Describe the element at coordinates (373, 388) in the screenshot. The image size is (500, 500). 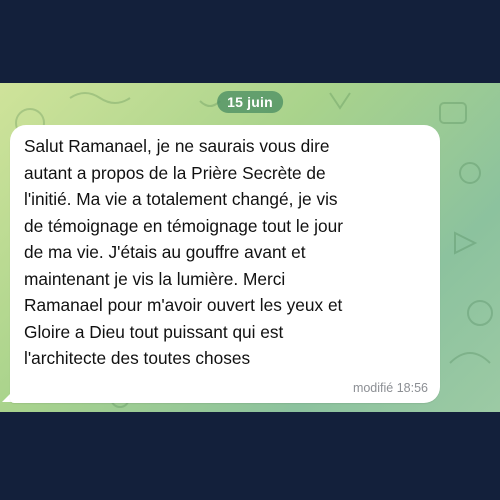
I see `edited-label: modifié` at that location.